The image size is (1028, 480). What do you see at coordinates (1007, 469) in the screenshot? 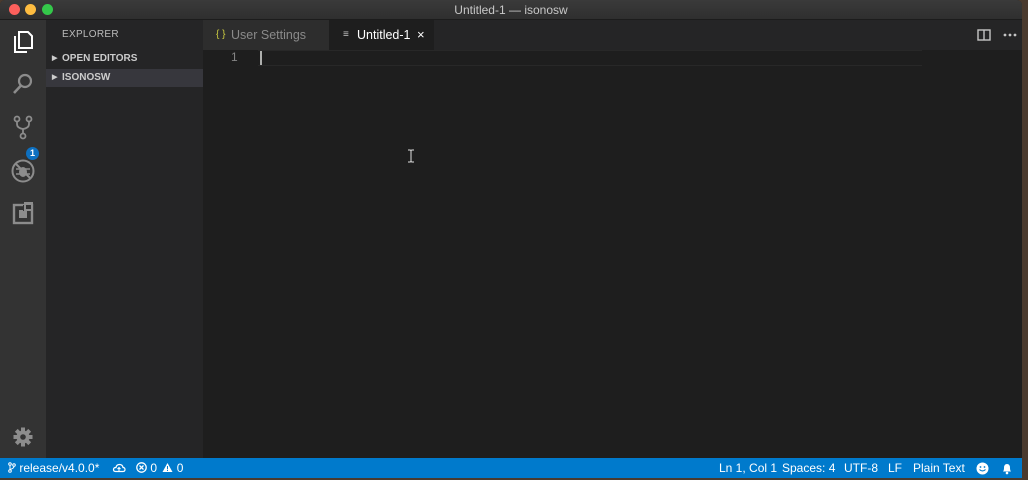
I see `bell-icon` at bounding box center [1007, 469].